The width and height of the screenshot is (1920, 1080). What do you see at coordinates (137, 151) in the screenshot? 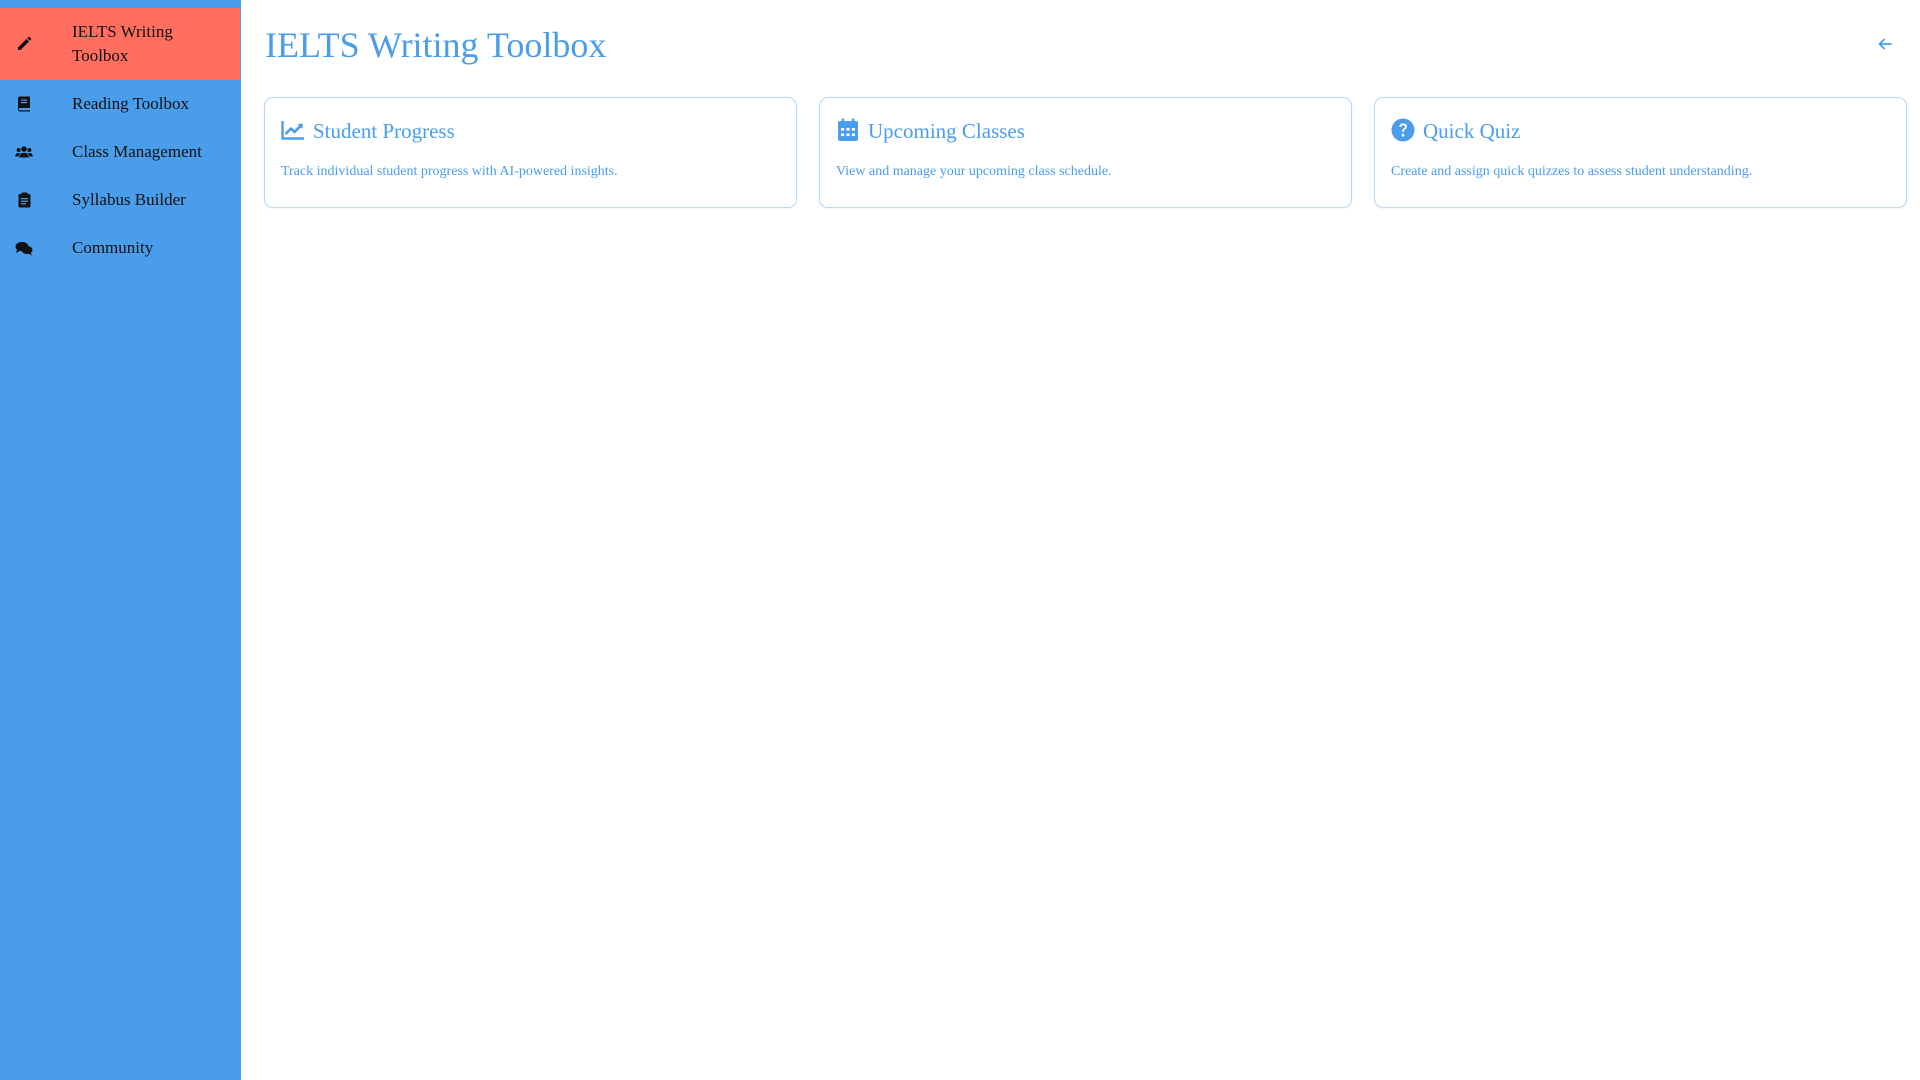
I see `sidebar-item-label: Class Management` at bounding box center [137, 151].